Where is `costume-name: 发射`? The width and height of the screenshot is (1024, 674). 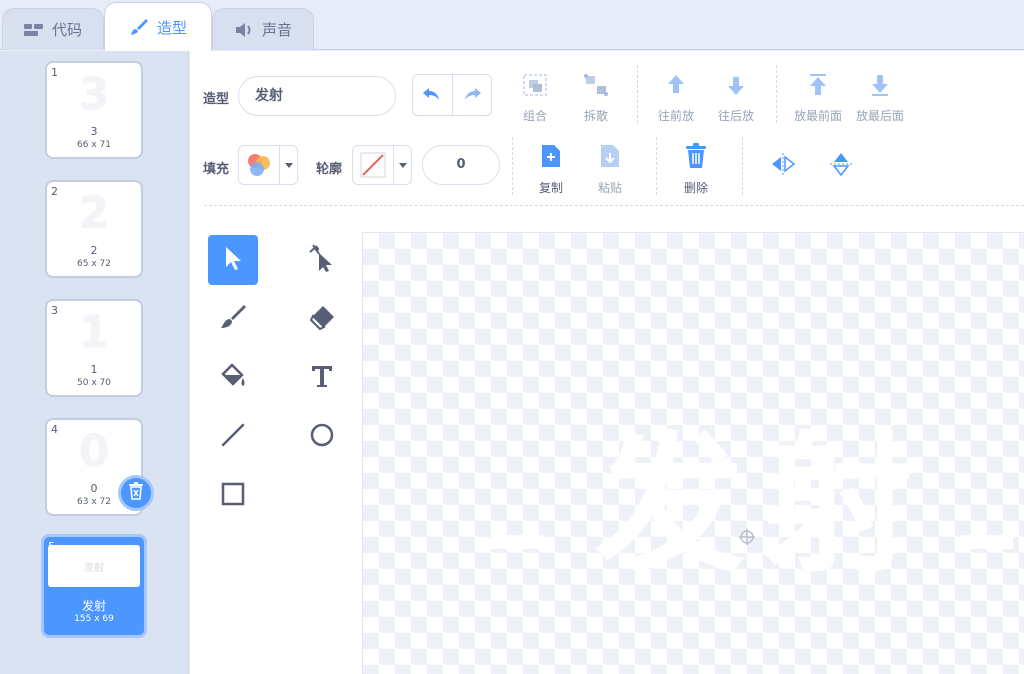 costume-name: 发射 is located at coordinates (93, 606).